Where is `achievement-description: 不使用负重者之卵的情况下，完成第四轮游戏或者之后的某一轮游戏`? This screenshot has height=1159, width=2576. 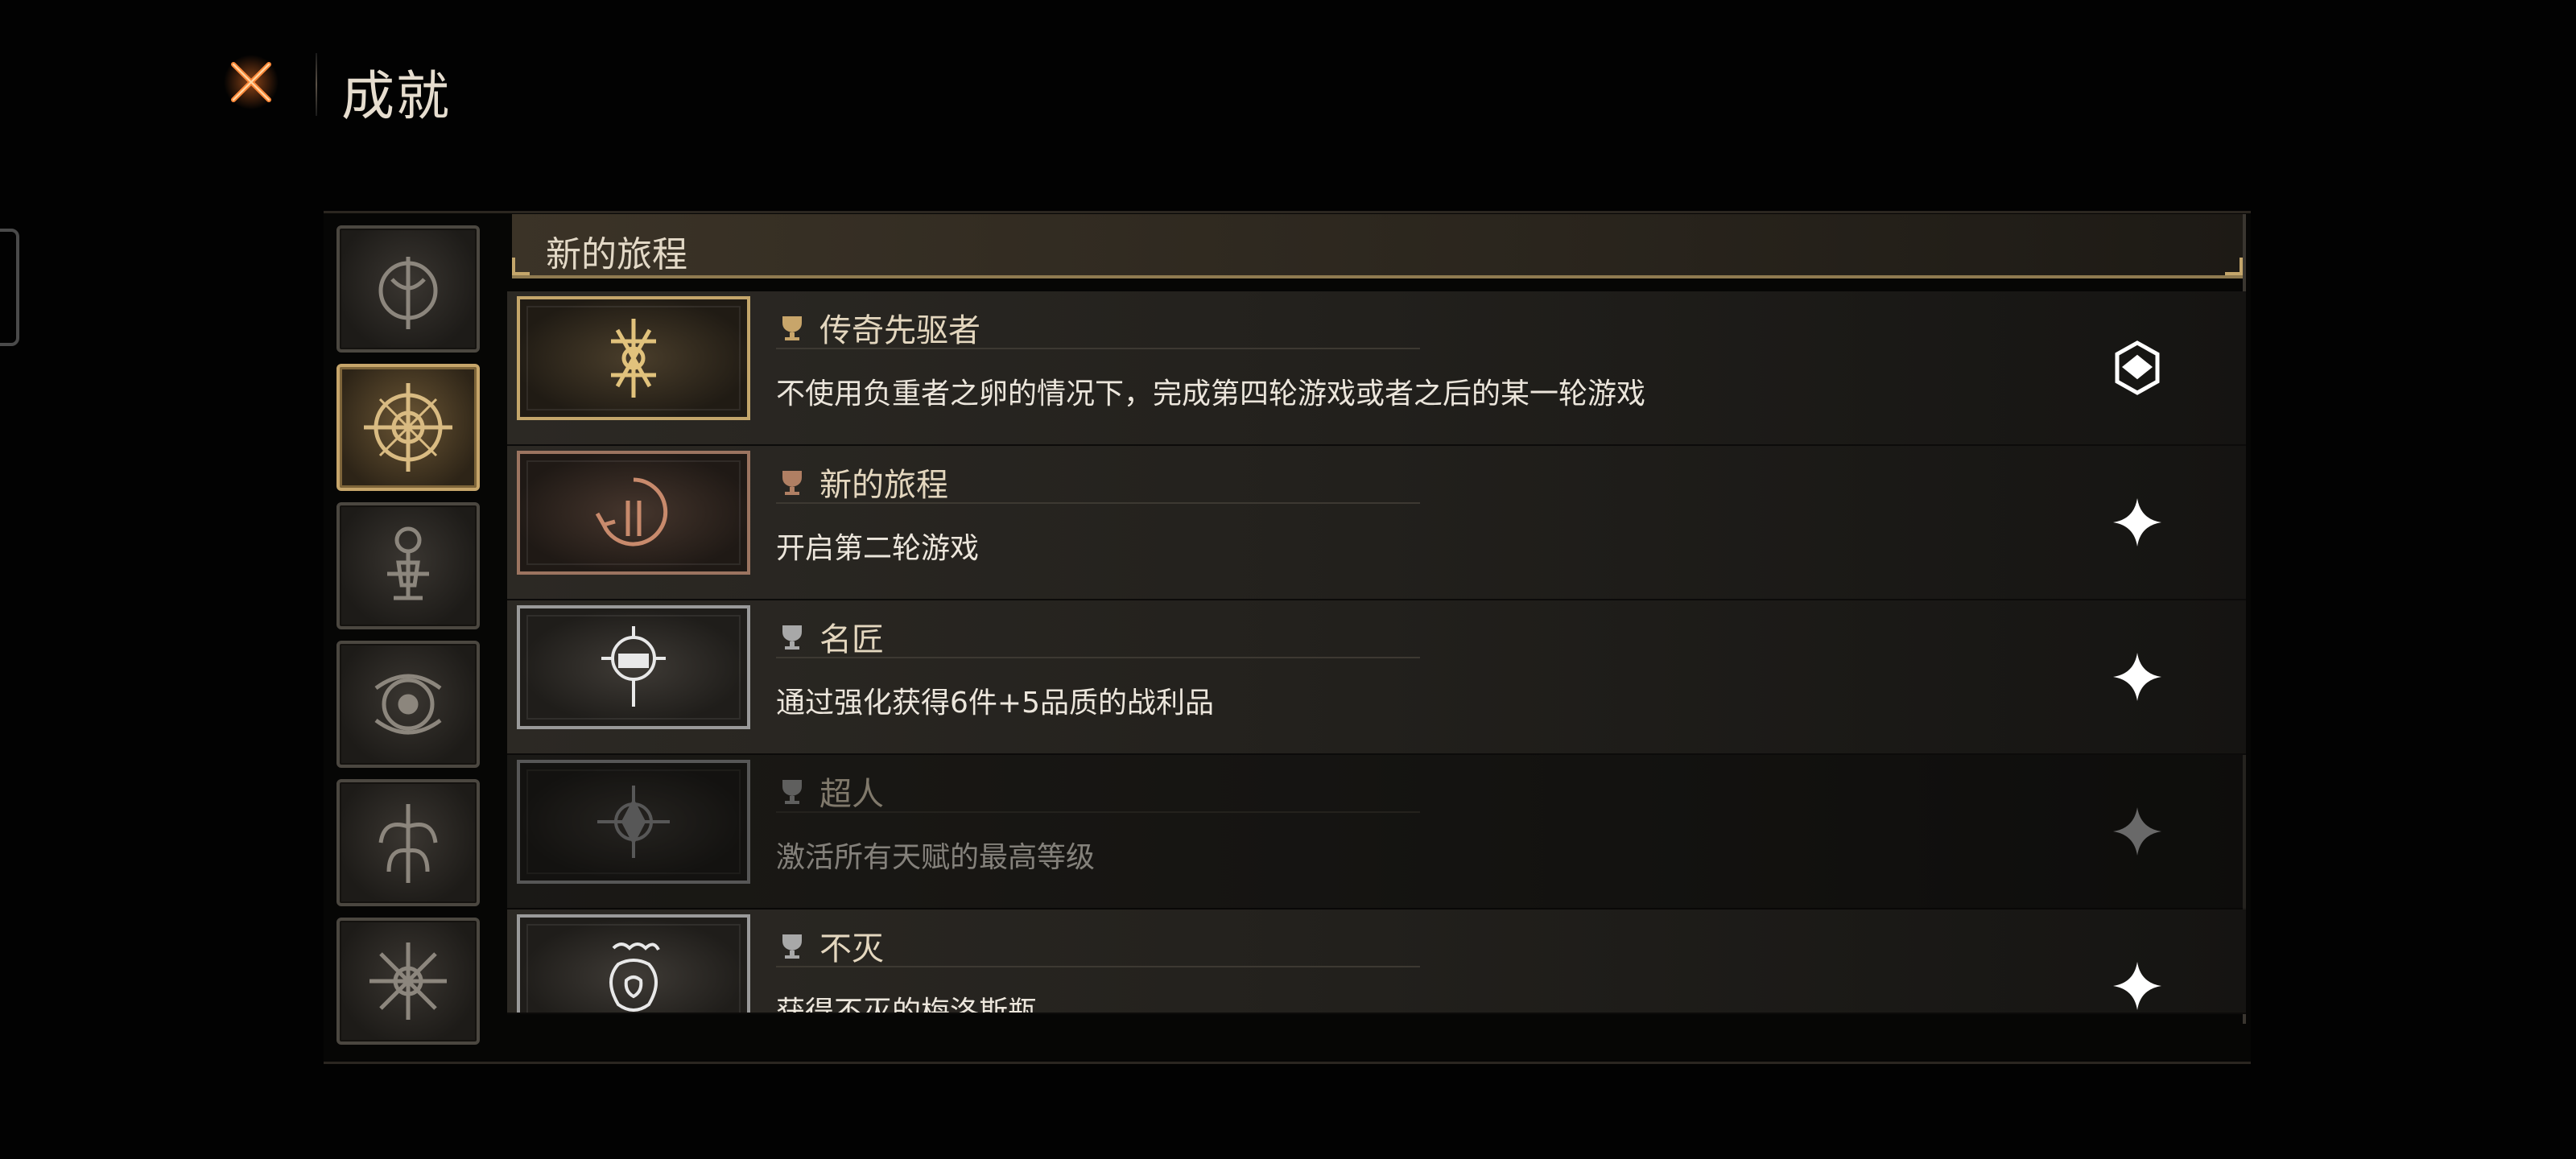
achievement-description: 不使用负重者之卵的情况下，完成第四轮游戏或者之后的某一轮游戏 is located at coordinates (1211, 393).